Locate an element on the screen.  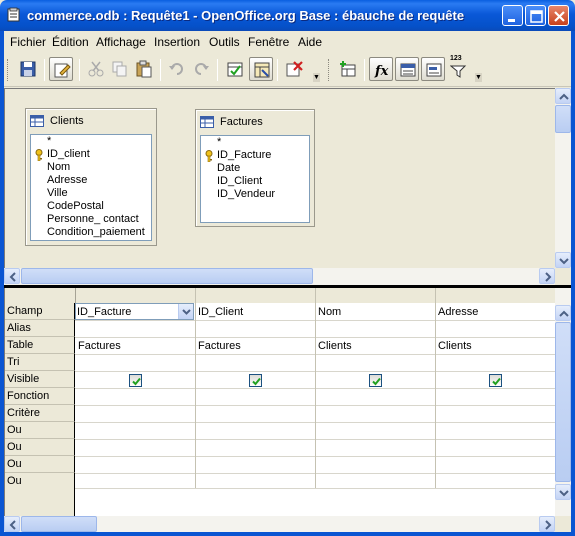
field-item: Adresse is located at coordinates (67, 180).